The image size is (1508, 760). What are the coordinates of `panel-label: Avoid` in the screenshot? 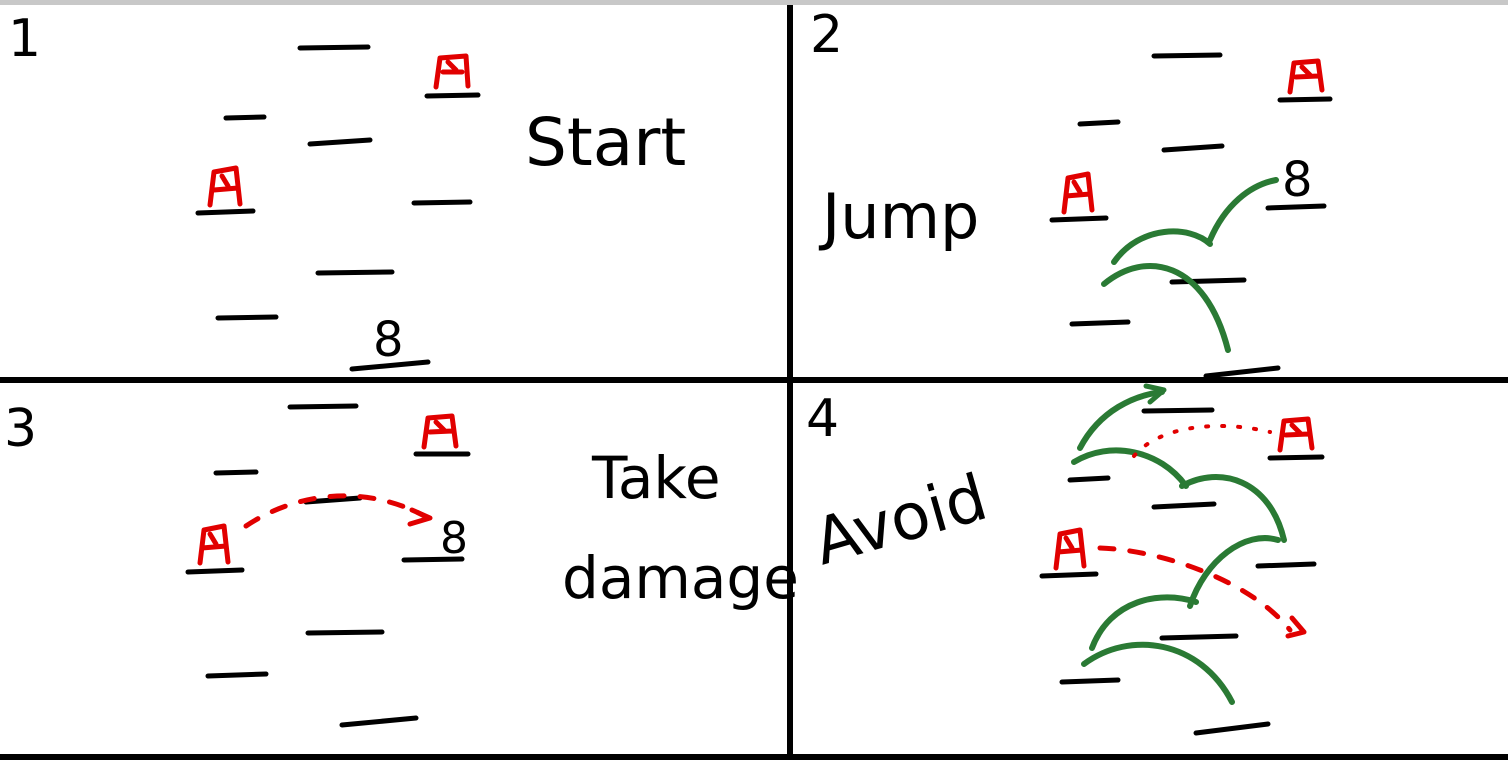 It's located at (900, 520).